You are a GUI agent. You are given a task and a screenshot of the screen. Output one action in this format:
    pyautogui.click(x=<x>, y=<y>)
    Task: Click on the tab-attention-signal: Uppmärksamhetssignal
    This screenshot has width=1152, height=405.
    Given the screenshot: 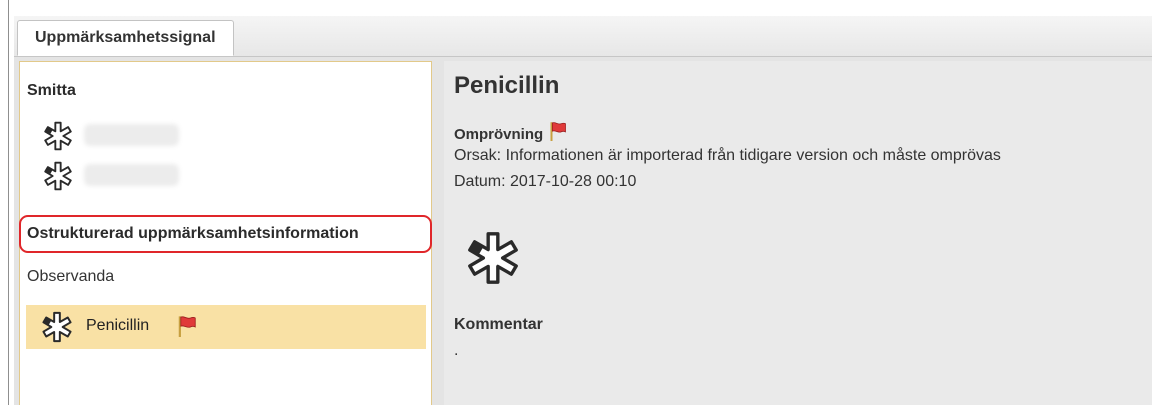 What is the action you would take?
    pyautogui.click(x=125, y=38)
    